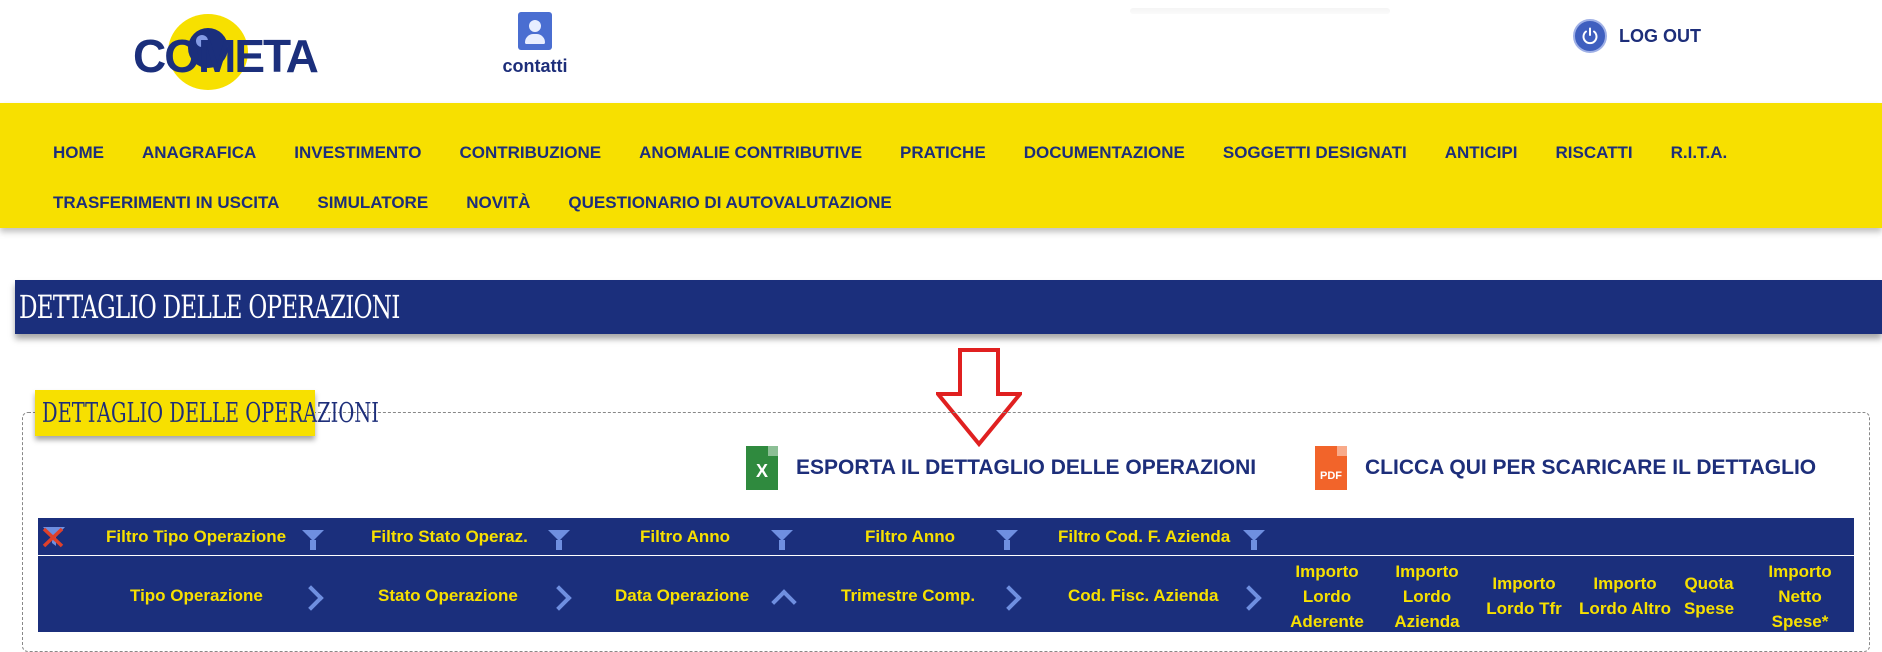 The height and width of the screenshot is (652, 1882). Describe the element at coordinates (948, 307) in the screenshot. I see `page-title-bar: DETTAGLIO DELLE OPERAZIONI` at that location.